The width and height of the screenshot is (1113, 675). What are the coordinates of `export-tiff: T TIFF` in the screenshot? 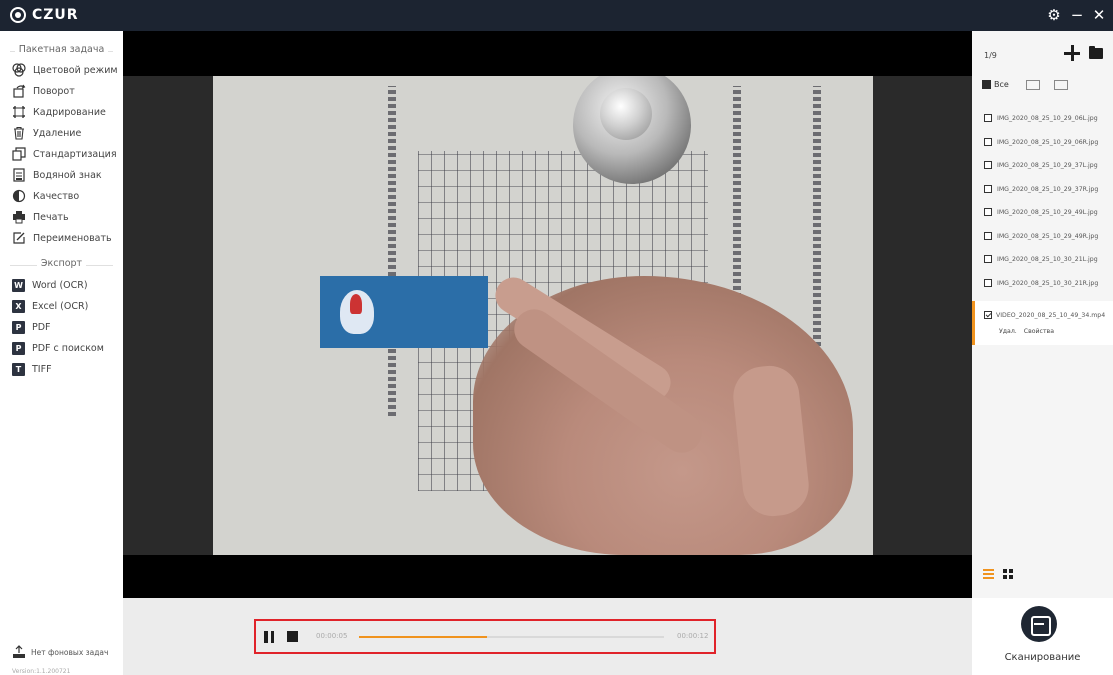 It's located at (32, 369).